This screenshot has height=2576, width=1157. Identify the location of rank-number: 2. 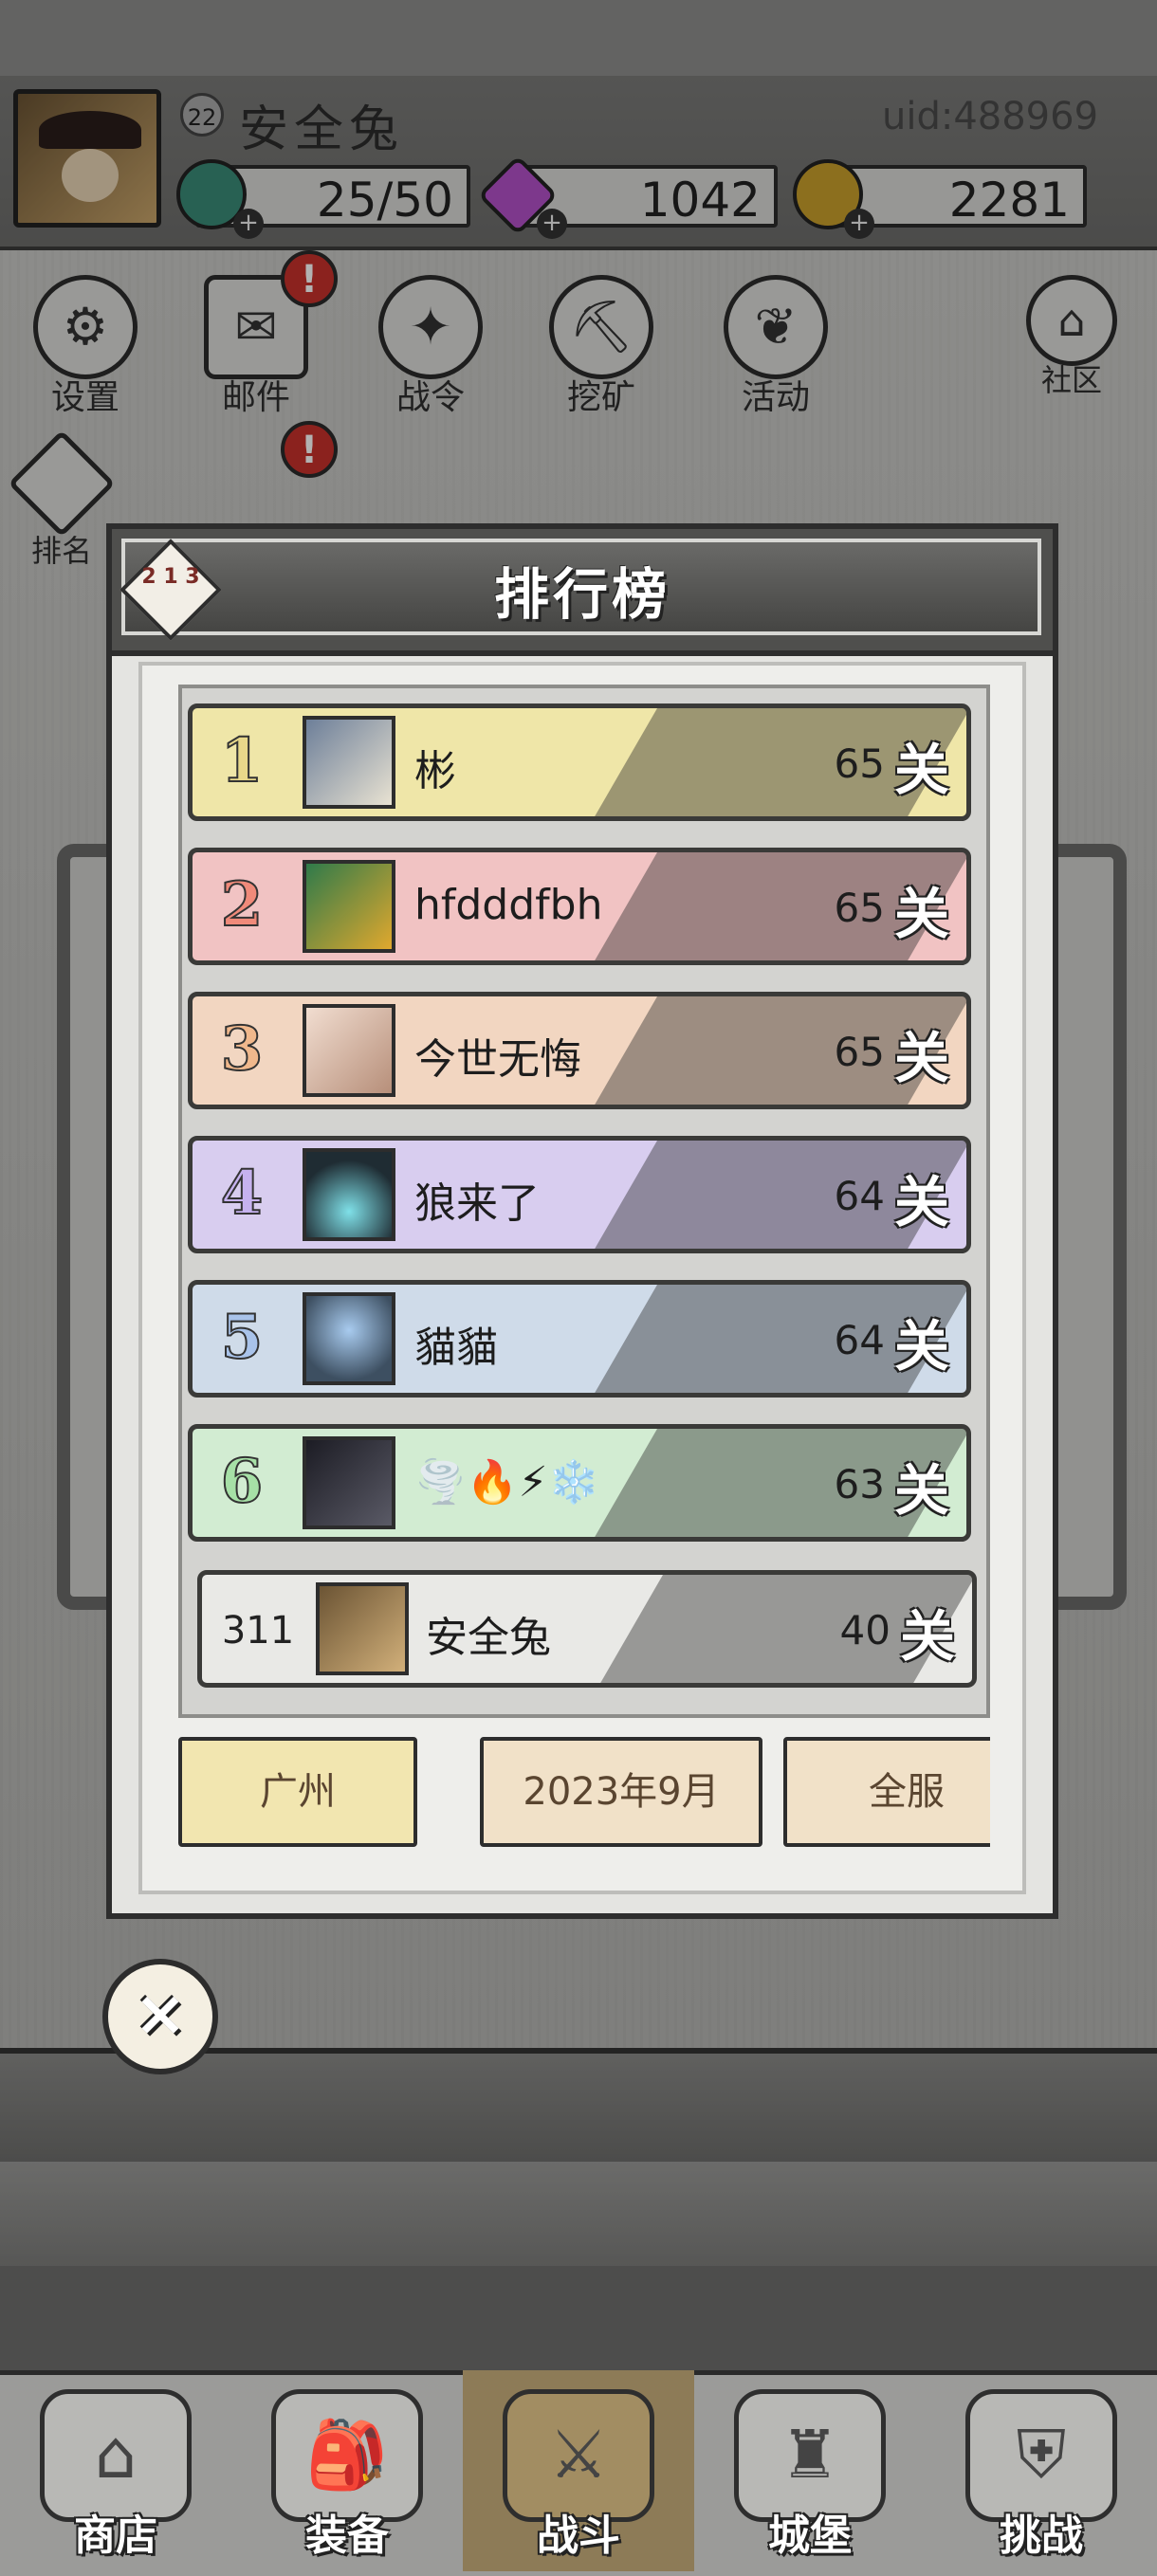
(242, 904).